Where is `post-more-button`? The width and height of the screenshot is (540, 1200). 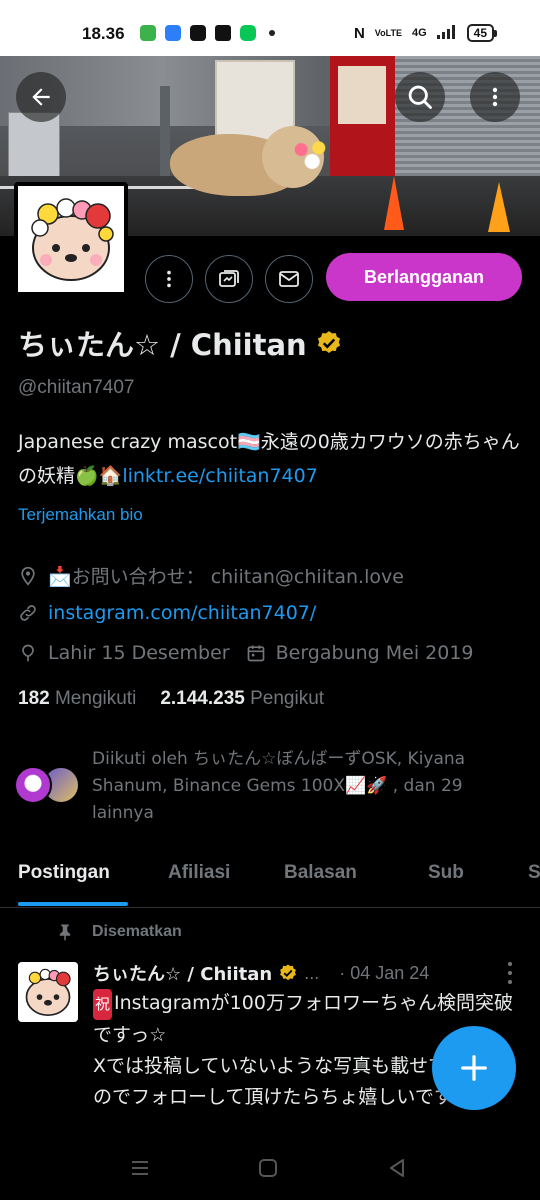 post-more-button is located at coordinates (510, 973).